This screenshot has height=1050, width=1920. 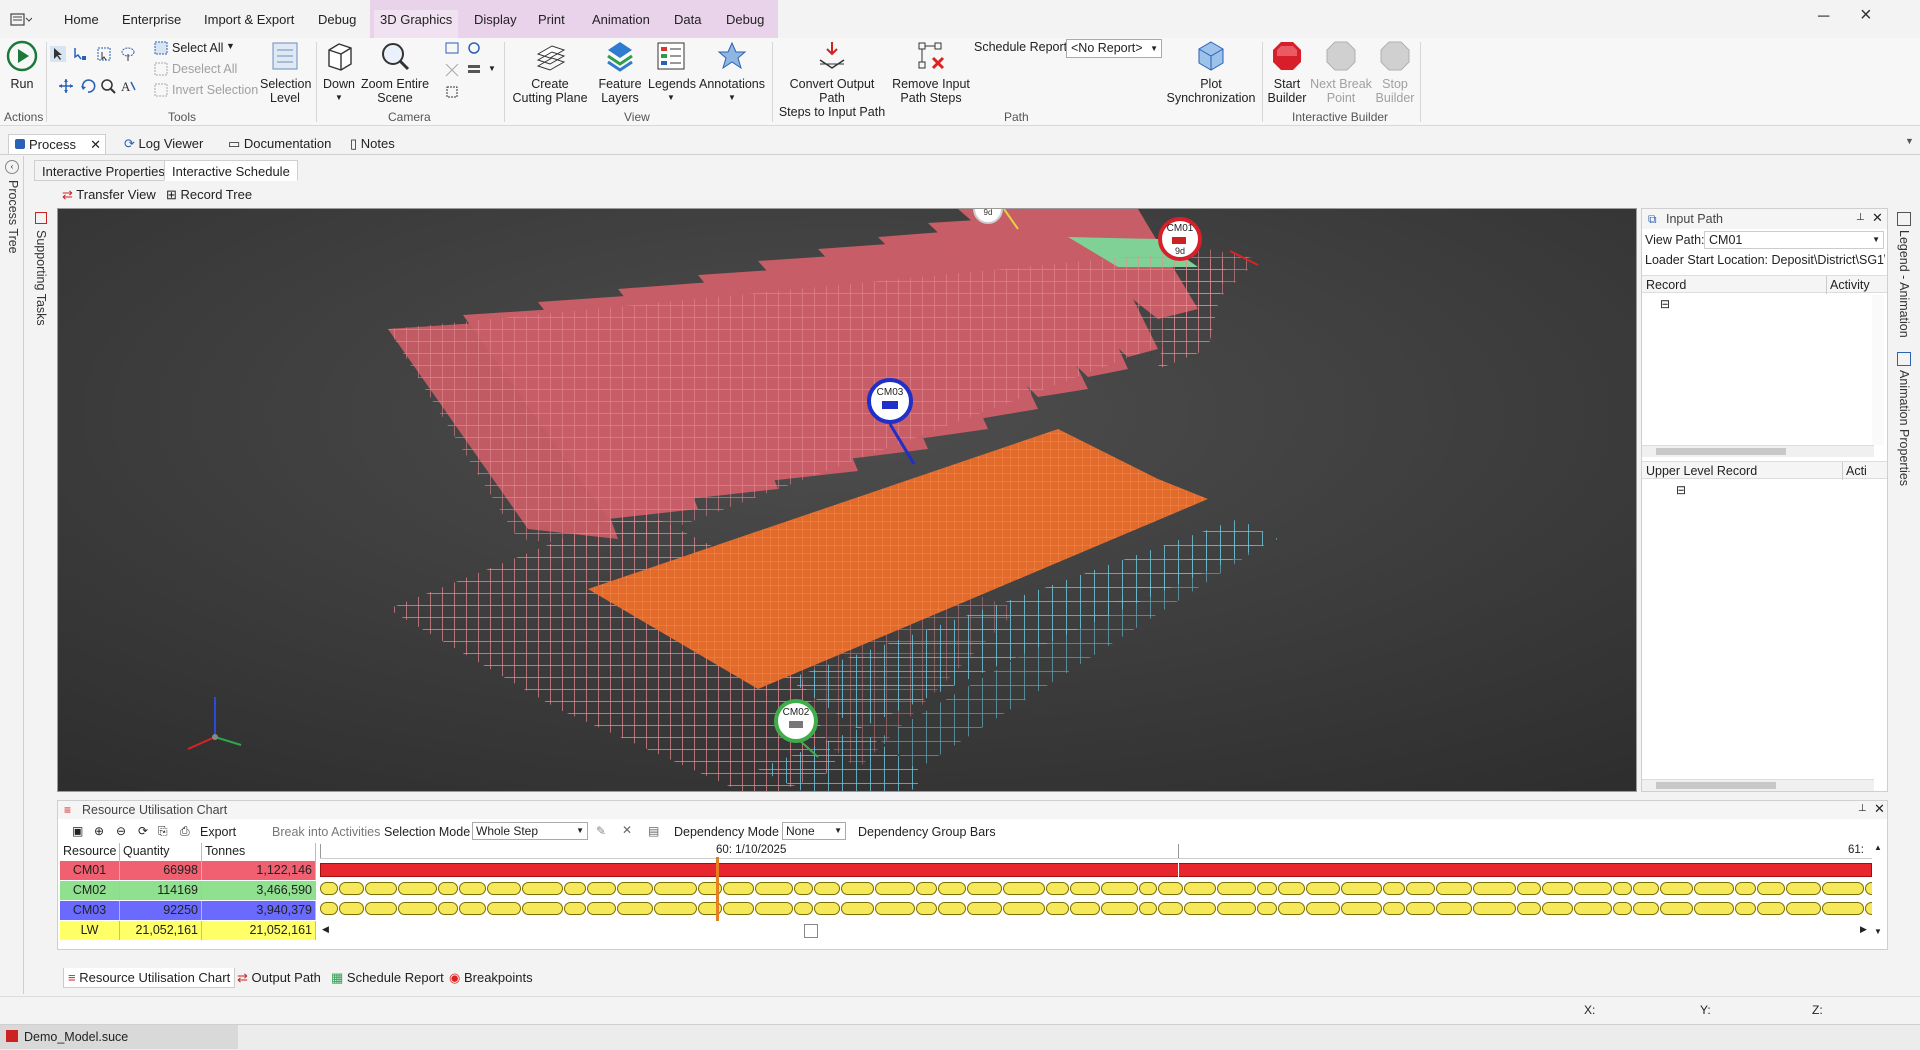 What do you see at coordinates (77, 831) in the screenshot?
I see `fit-icon: ▣` at bounding box center [77, 831].